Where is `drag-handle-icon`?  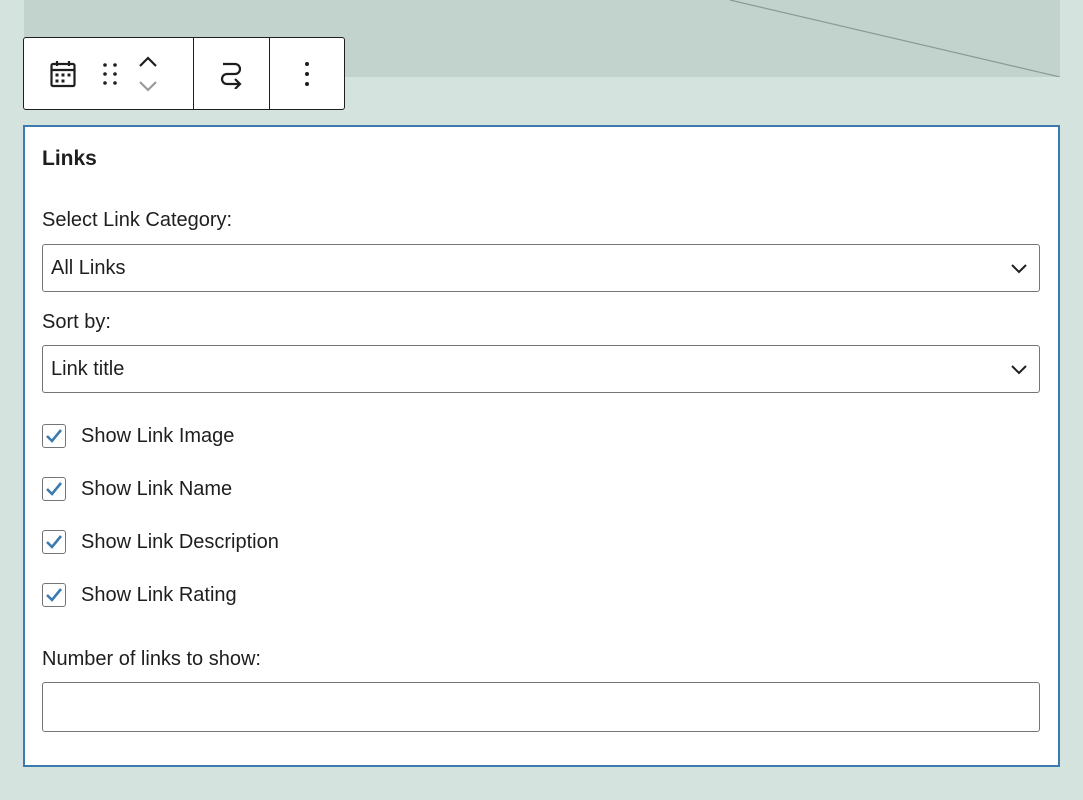 drag-handle-icon is located at coordinates (110, 74).